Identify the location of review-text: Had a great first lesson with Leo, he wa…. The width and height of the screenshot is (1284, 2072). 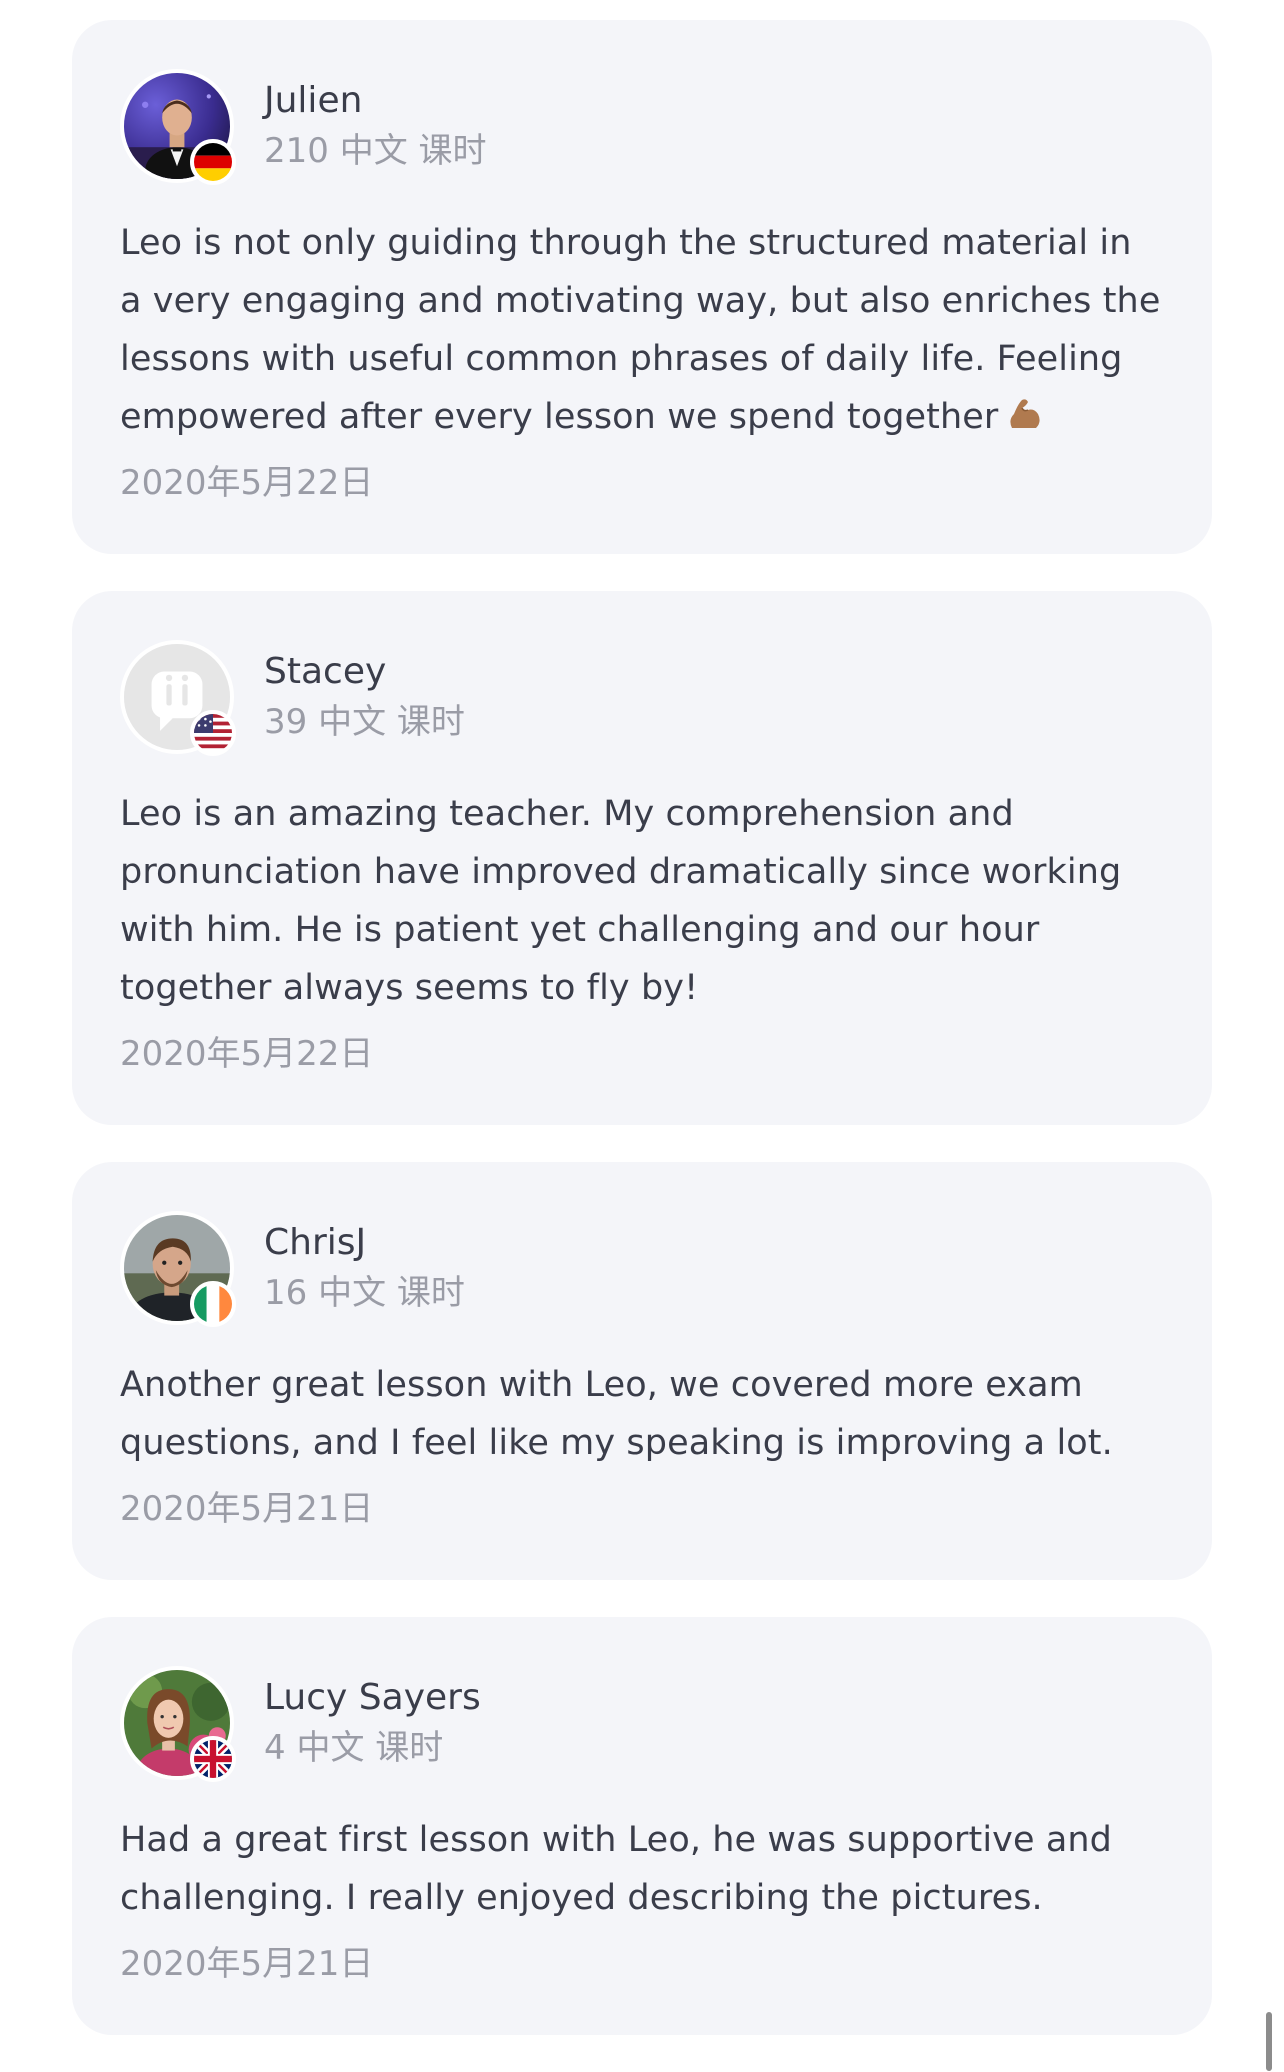
(616, 1869).